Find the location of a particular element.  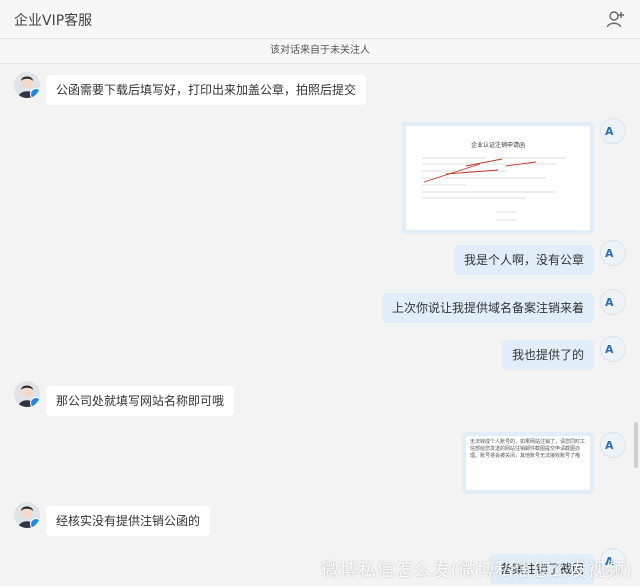

add-contact-icon is located at coordinates (616, 19).